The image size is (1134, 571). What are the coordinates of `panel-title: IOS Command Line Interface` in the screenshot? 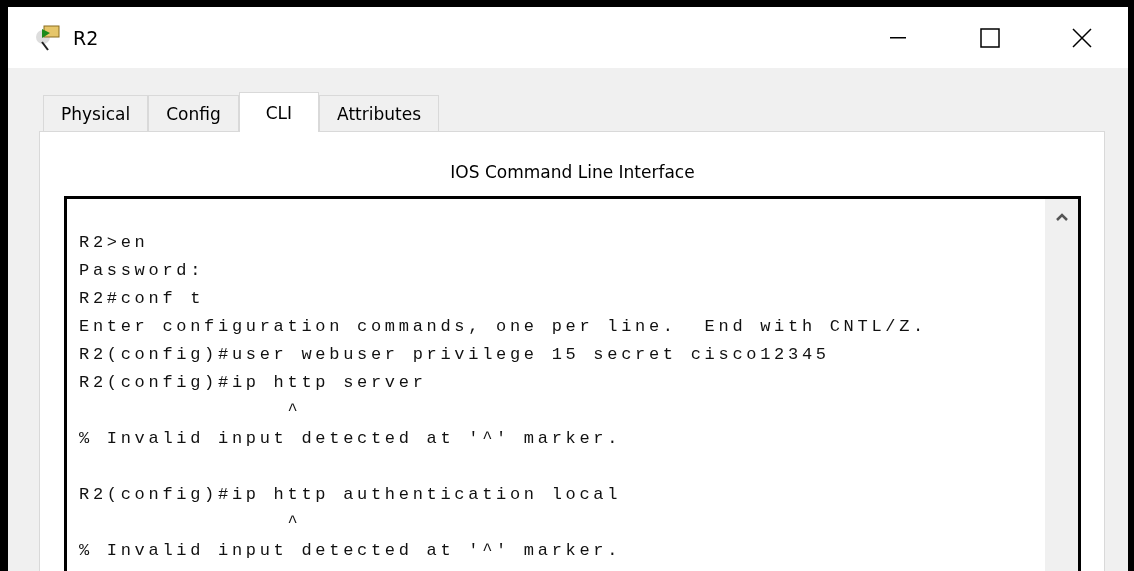 It's located at (572, 172).